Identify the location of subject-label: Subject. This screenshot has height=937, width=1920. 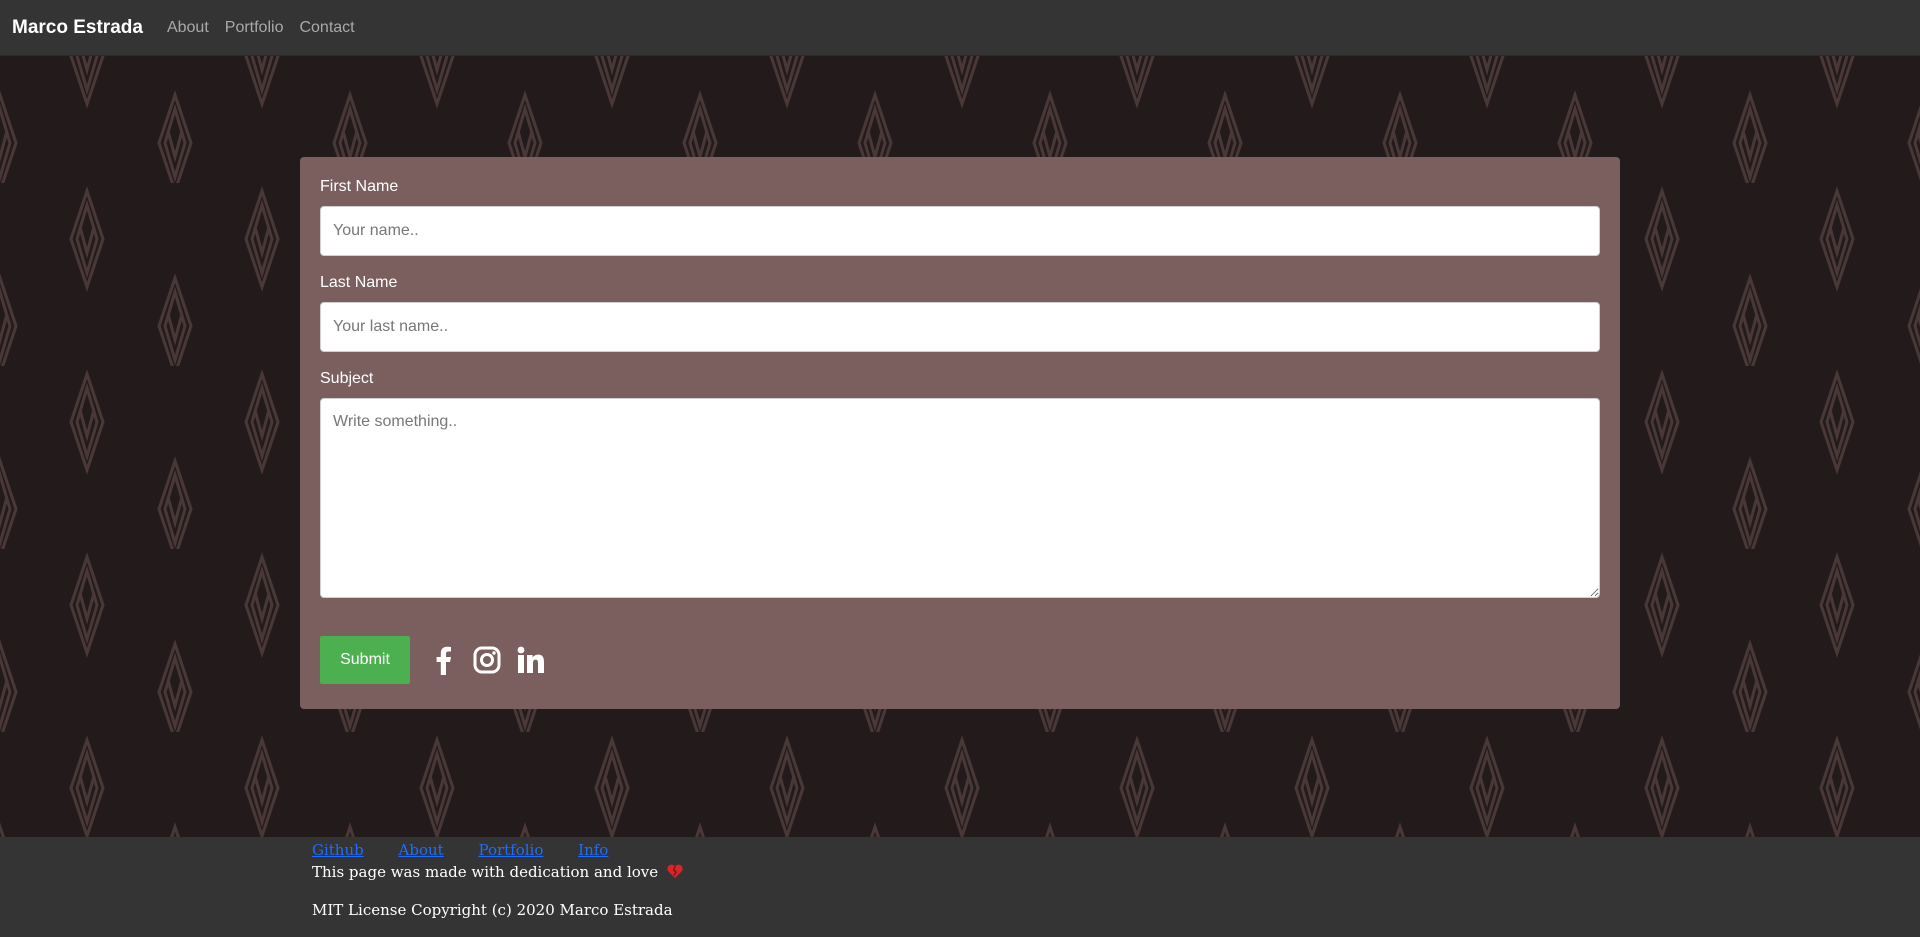
(347, 378).